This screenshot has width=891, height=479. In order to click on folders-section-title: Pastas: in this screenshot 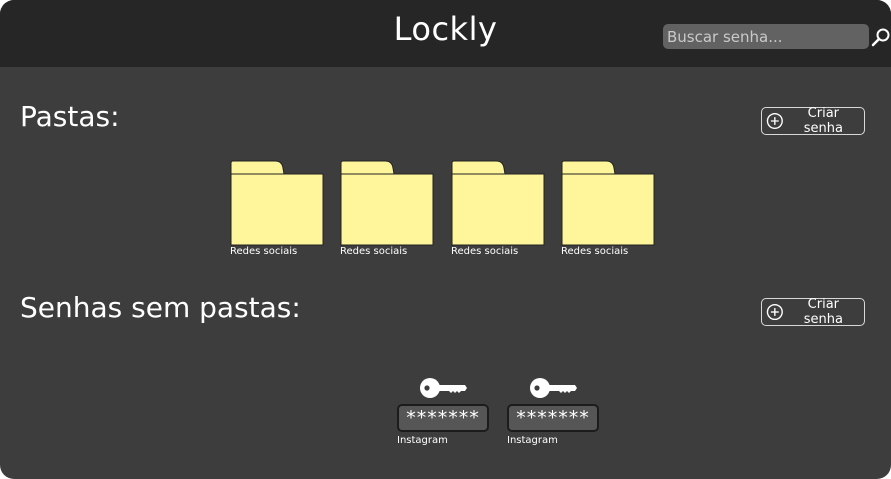, I will do `click(70, 116)`.